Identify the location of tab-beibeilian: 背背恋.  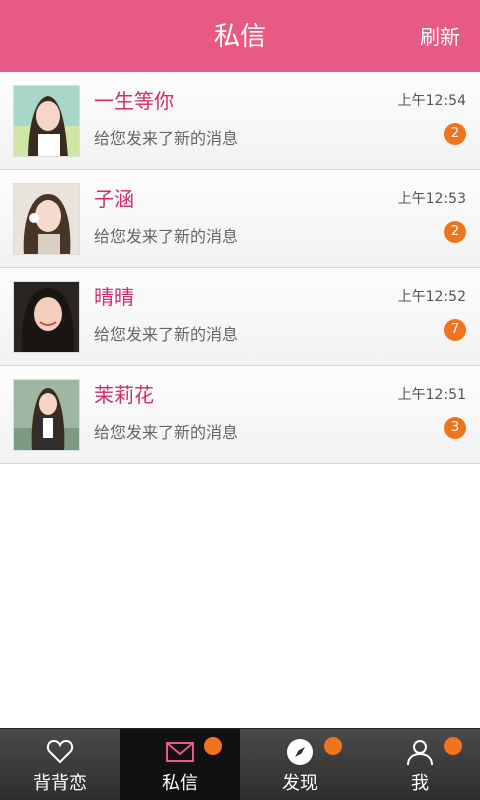
(60, 764).